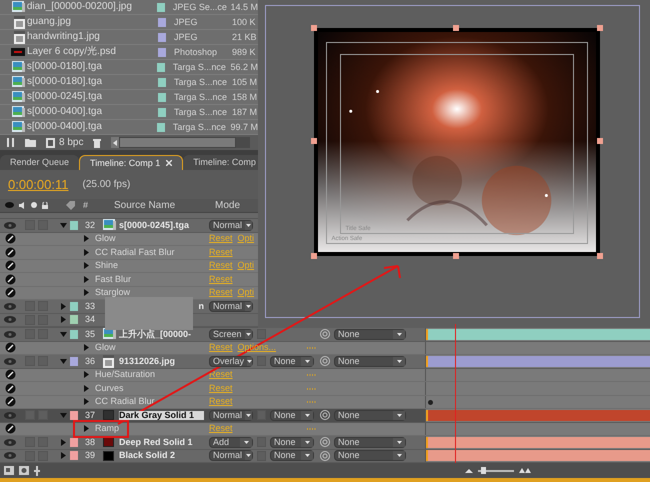  I want to click on label-tag-icon, so click(70, 205).